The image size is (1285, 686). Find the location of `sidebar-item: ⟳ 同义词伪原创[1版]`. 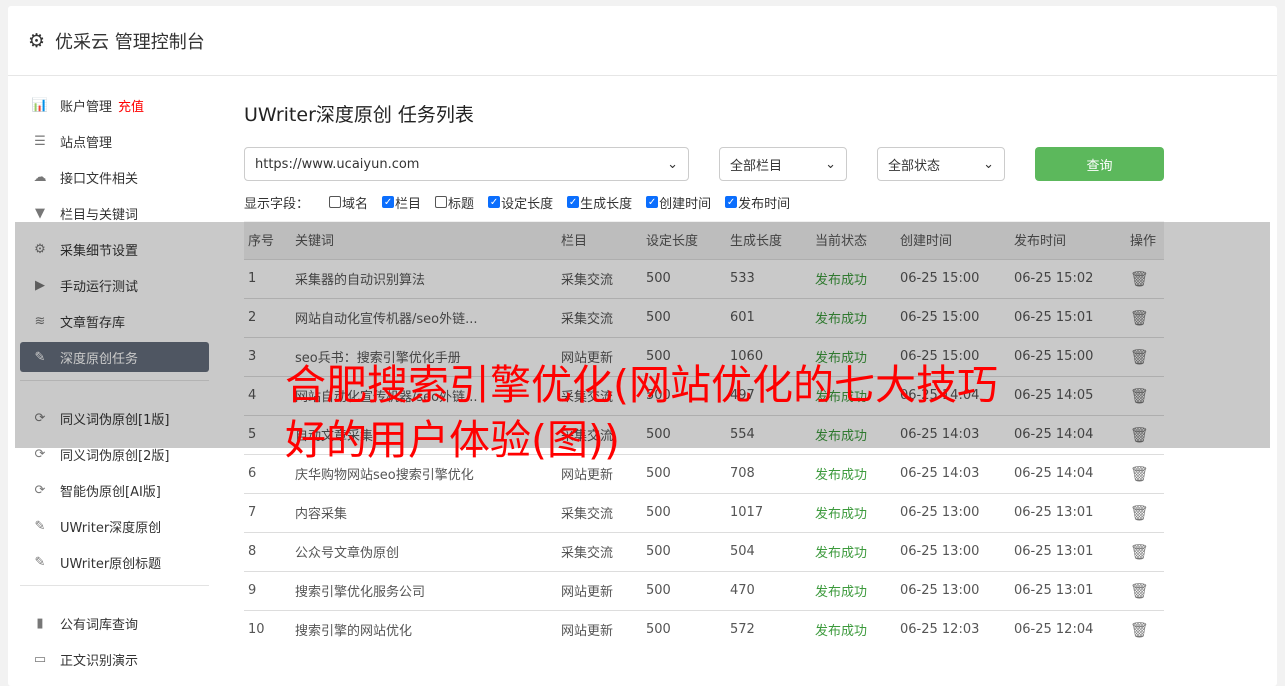

sidebar-item: ⟳ 同义词伪原创[1版] is located at coordinates (114, 418).